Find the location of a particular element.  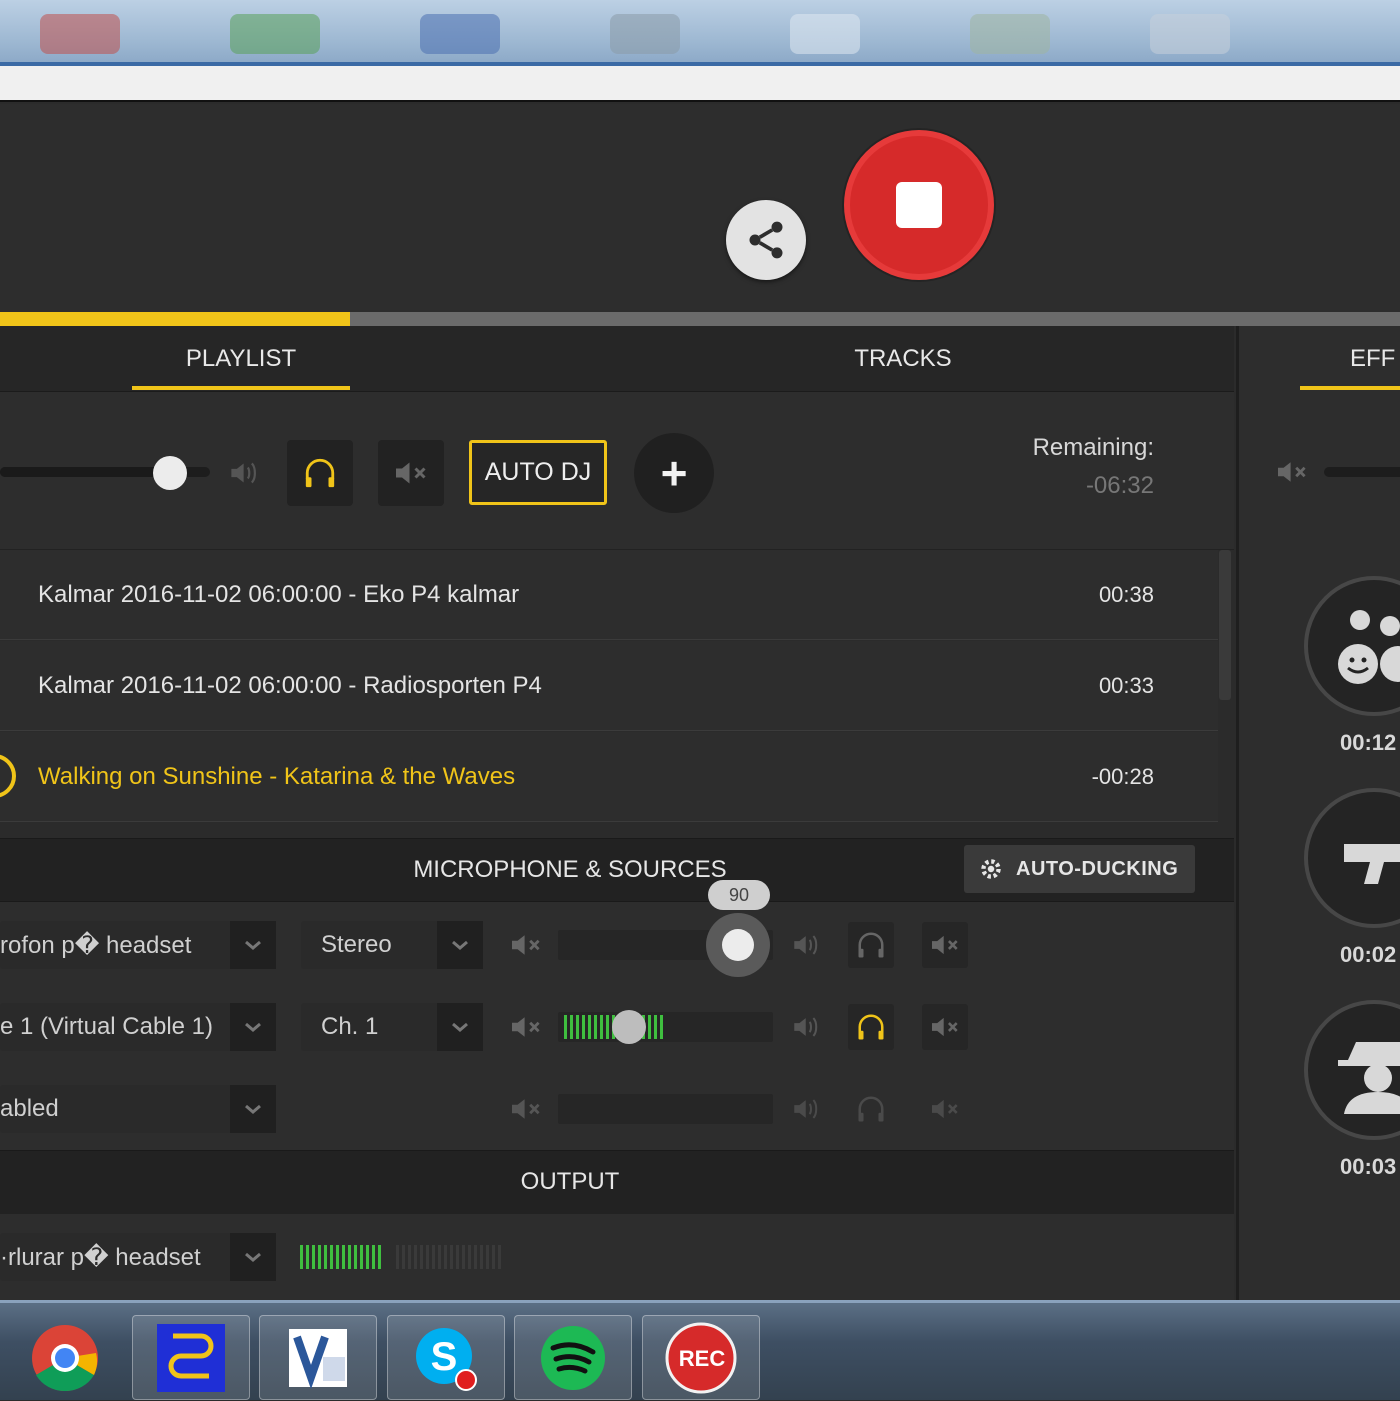

effect-time: 00:12 is located at coordinates (1368, 742).